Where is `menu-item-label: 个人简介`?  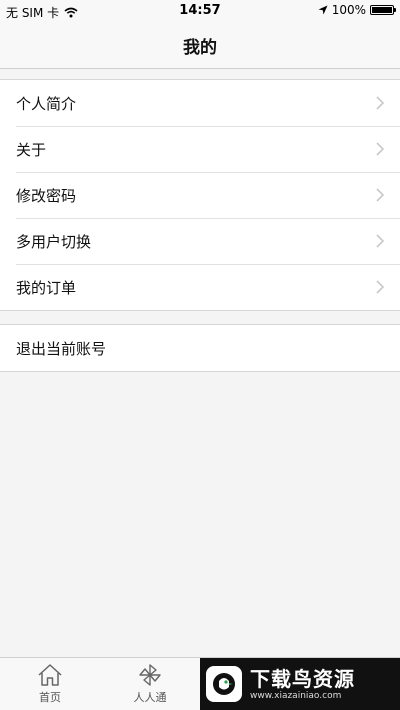 menu-item-label: 个人简介 is located at coordinates (46, 103).